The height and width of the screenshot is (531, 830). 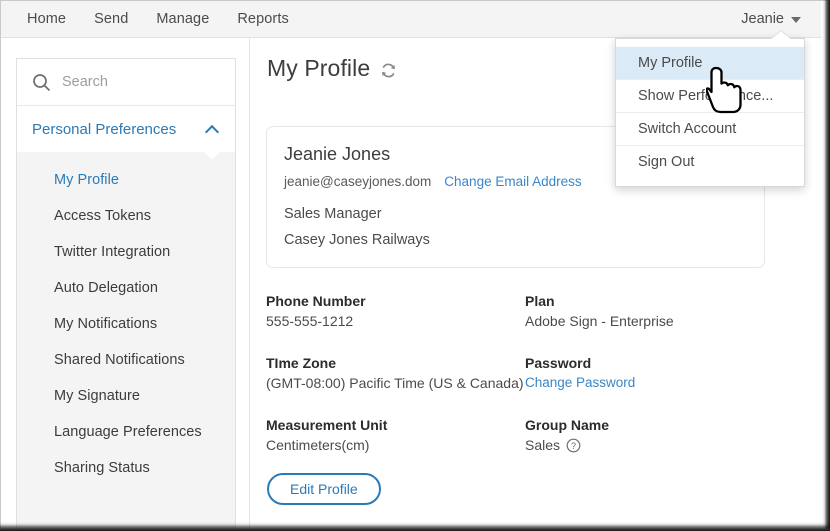 I want to click on detail-label: Phone Number, so click(x=316, y=301).